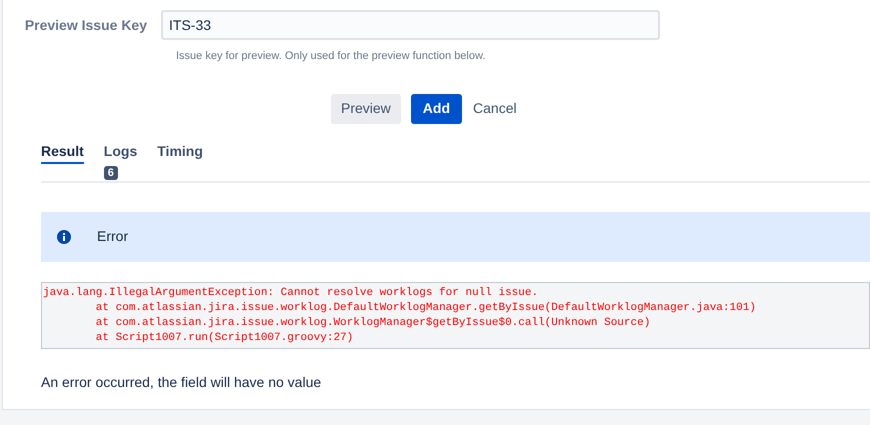 This screenshot has width=870, height=425. Describe the element at coordinates (180, 153) in the screenshot. I see `tab: Timing` at that location.